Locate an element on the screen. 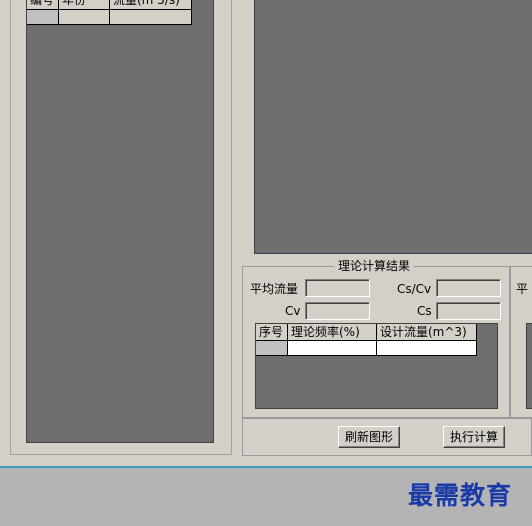  cv-field is located at coordinates (337, 311).